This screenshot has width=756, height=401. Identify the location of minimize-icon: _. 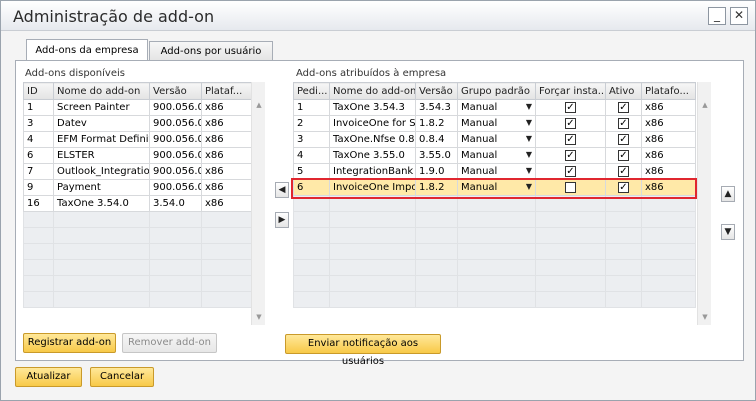
(717, 16).